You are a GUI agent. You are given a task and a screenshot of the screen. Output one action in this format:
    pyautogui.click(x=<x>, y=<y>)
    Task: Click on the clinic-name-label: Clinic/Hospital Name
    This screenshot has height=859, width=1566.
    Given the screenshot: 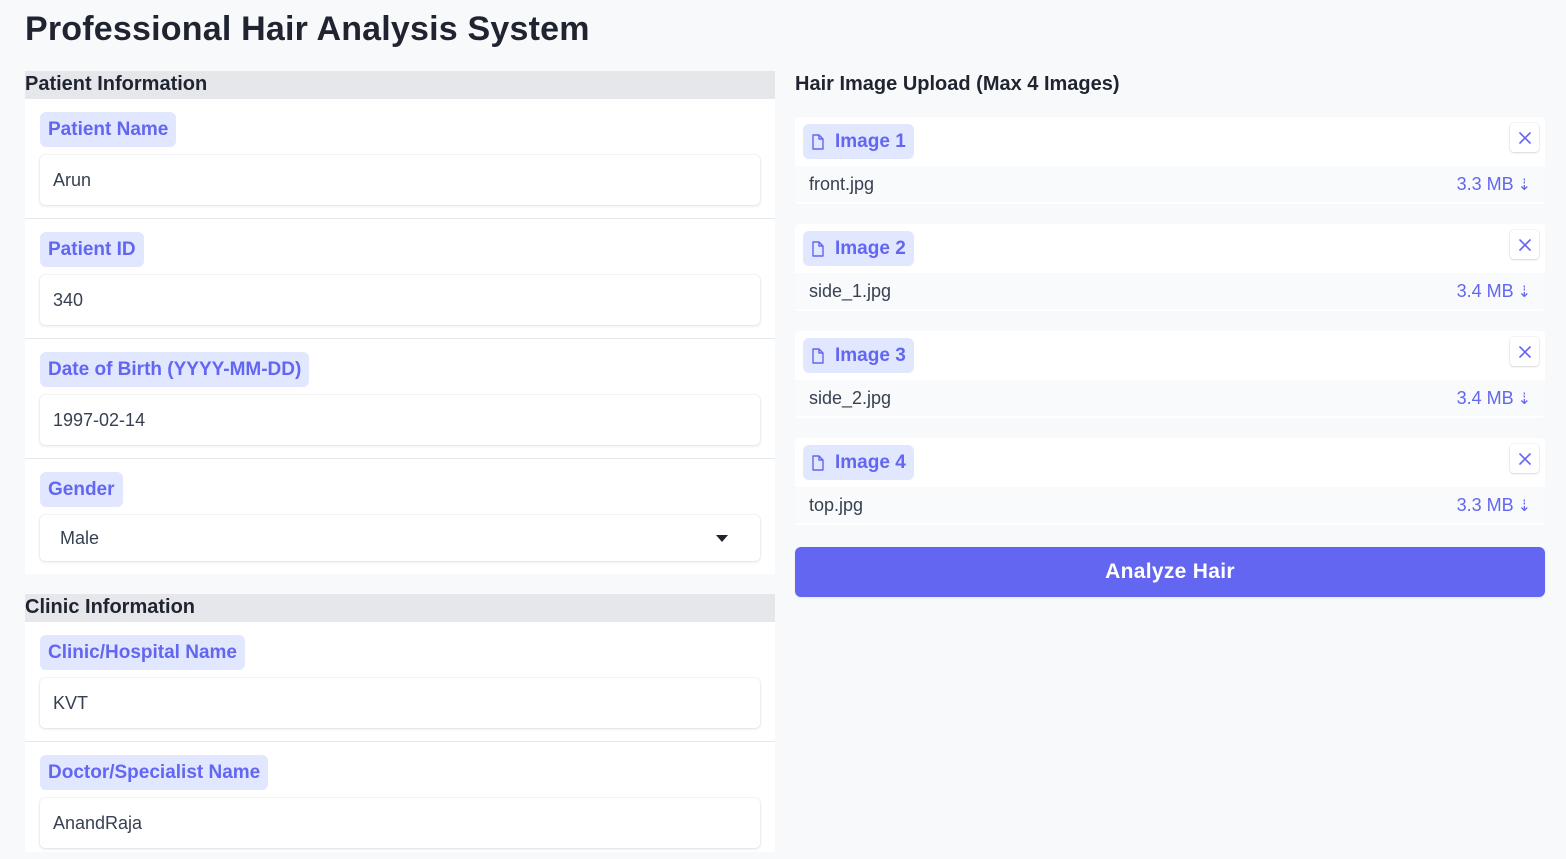 What is the action you would take?
    pyautogui.click(x=142, y=652)
    